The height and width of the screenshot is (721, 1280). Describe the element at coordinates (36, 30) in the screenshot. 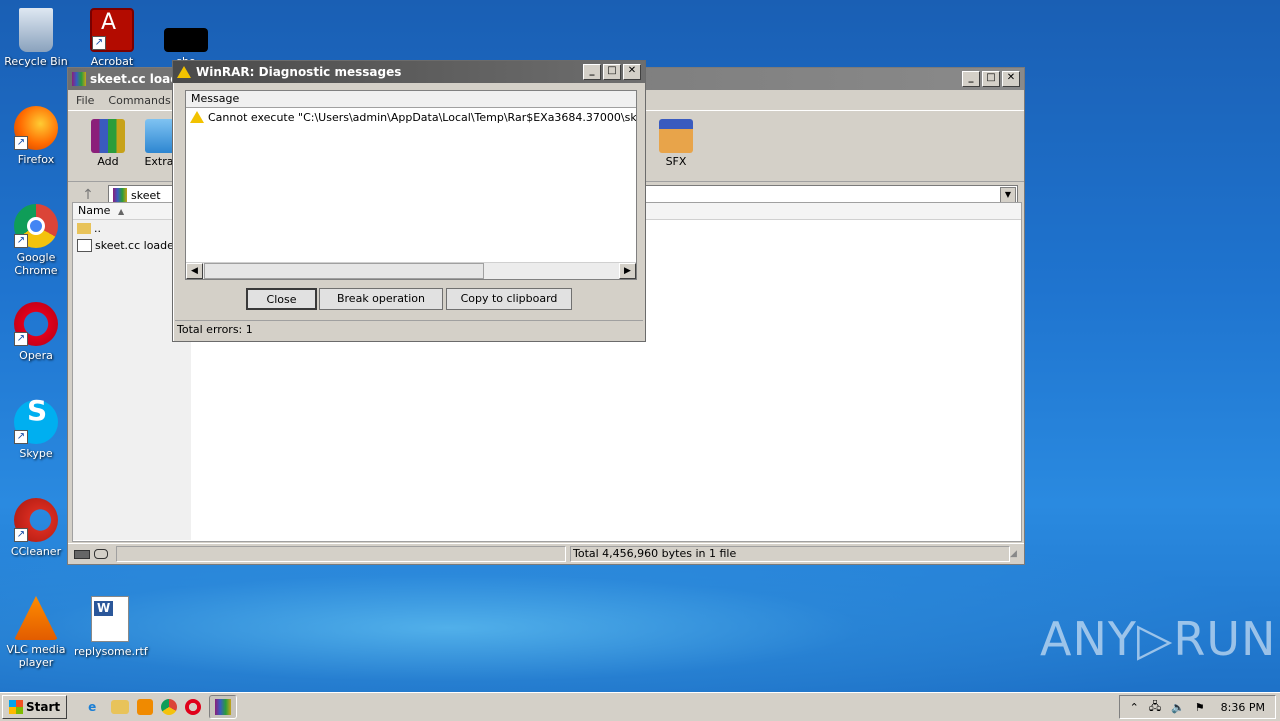

I see `recycle-bin-icon` at that location.